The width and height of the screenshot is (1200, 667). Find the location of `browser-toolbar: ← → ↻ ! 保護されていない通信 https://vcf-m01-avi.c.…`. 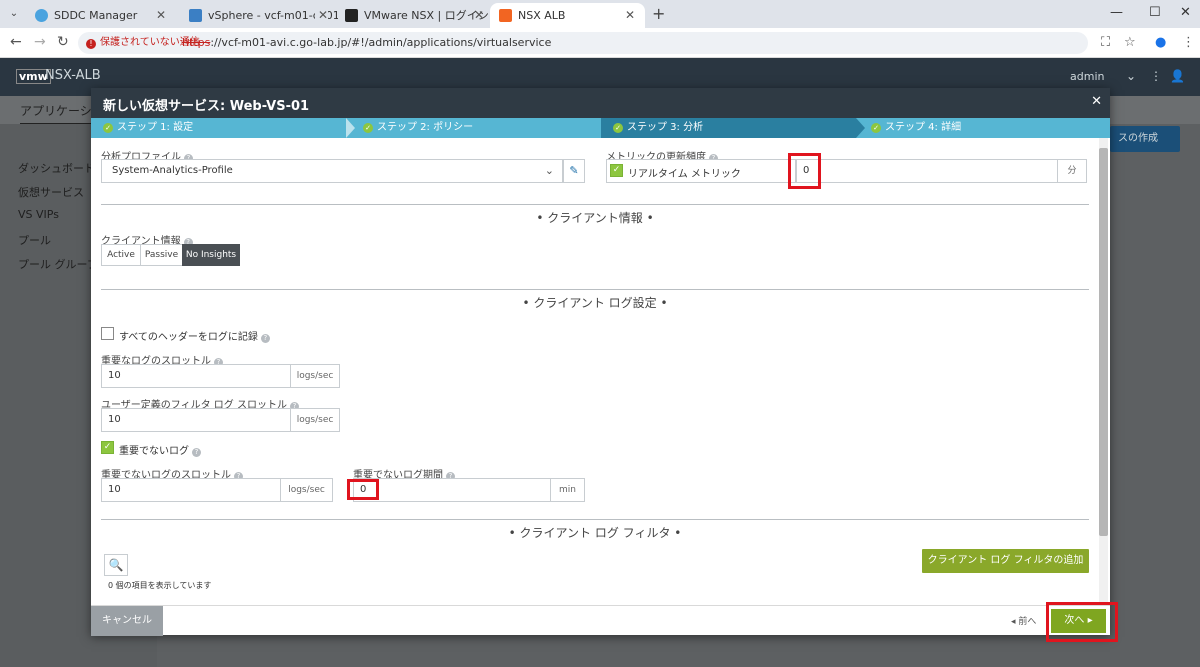

browser-toolbar: ← → ↻ ! 保護されていない通信 https://vcf-m01-avi.c.… is located at coordinates (600, 43).